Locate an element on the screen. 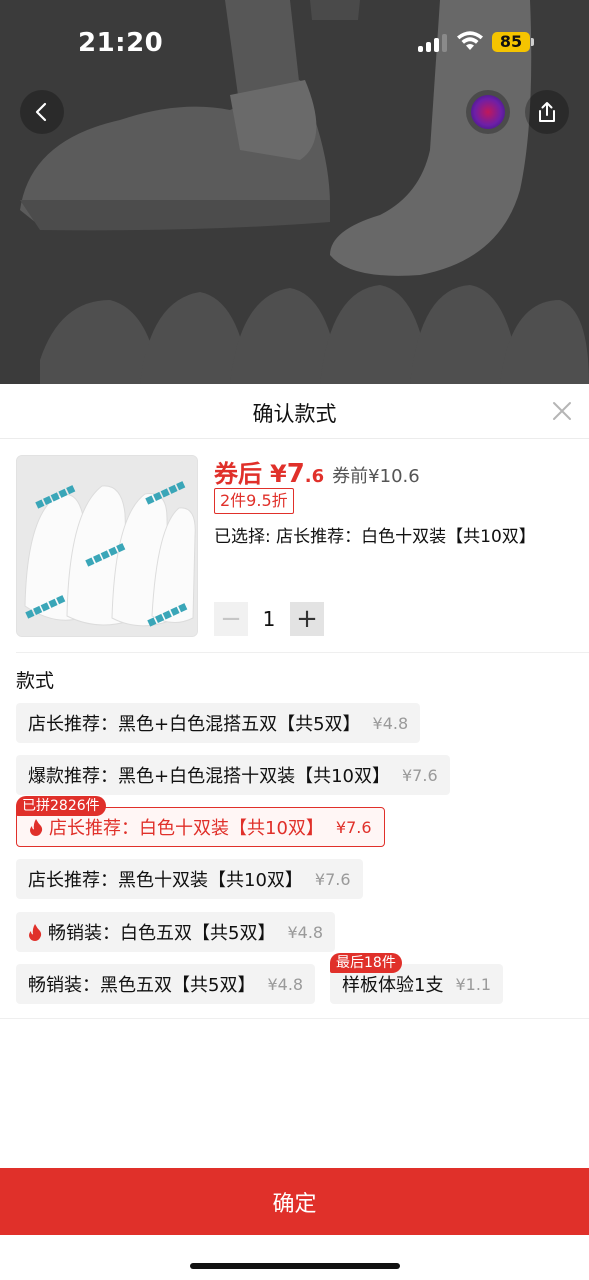 The height and width of the screenshot is (1280, 589). sheet-title: 确认款式 is located at coordinates (294, 414).